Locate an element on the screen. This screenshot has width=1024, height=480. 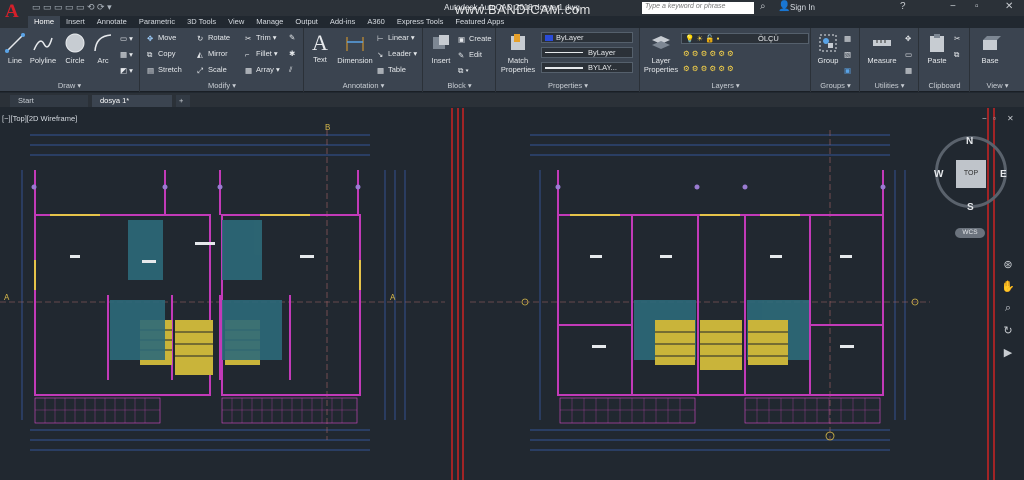
viewcube-north: N is located at coordinates (969, 141).